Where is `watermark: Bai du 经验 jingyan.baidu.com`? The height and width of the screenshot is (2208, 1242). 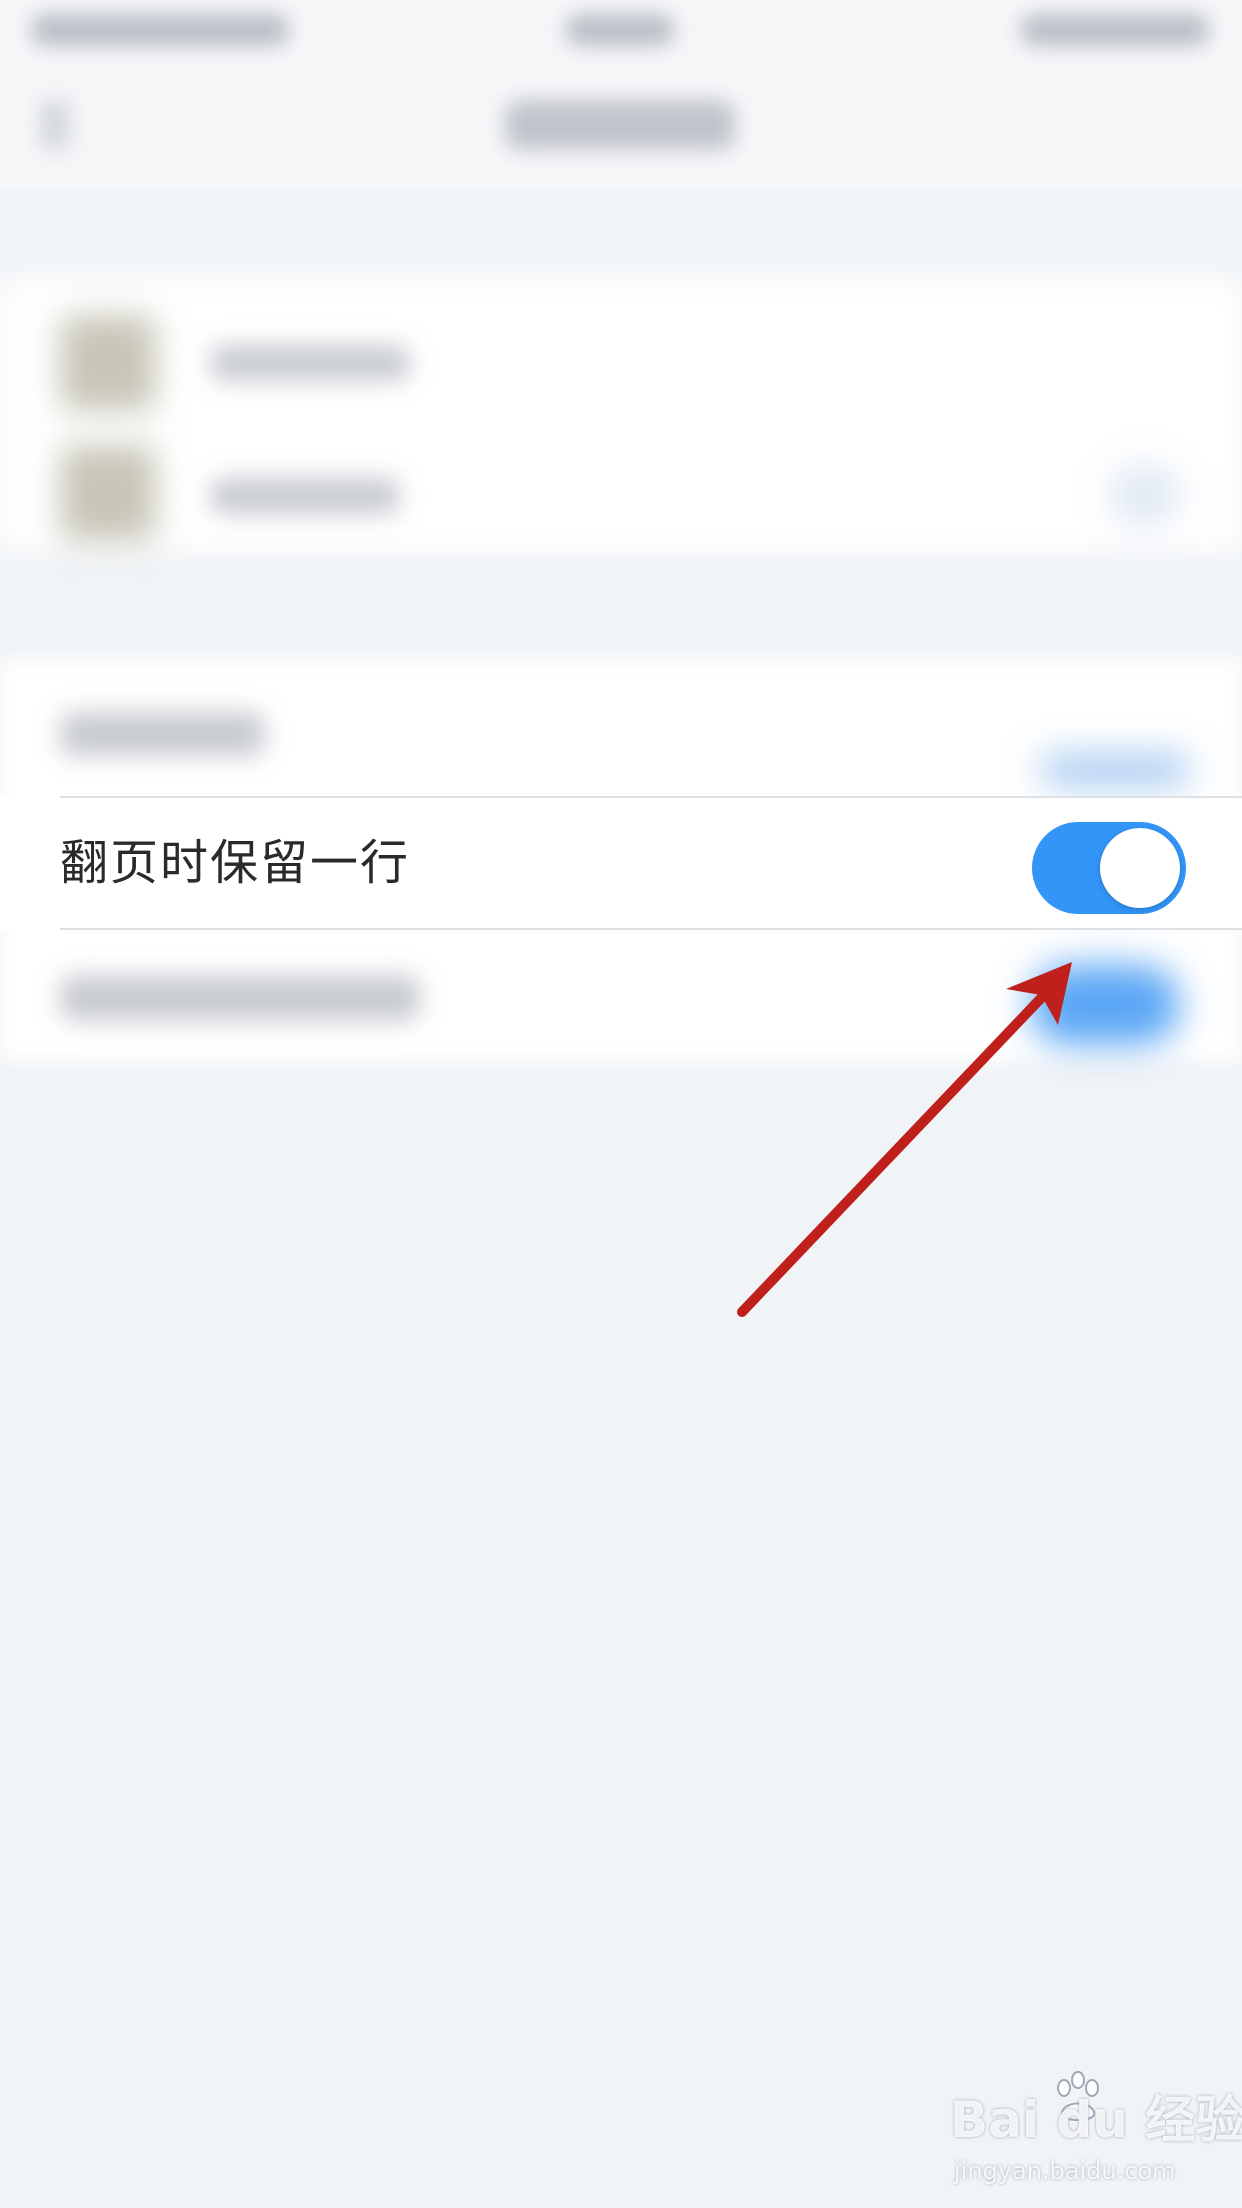
watermark: Bai du 经验 jingyan.baidu.com is located at coordinates (1096, 2130).